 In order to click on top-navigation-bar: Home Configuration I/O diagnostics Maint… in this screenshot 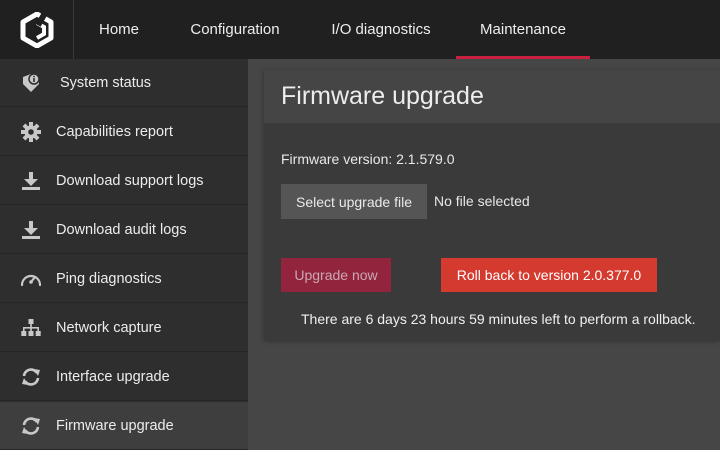, I will do `click(360, 29)`.